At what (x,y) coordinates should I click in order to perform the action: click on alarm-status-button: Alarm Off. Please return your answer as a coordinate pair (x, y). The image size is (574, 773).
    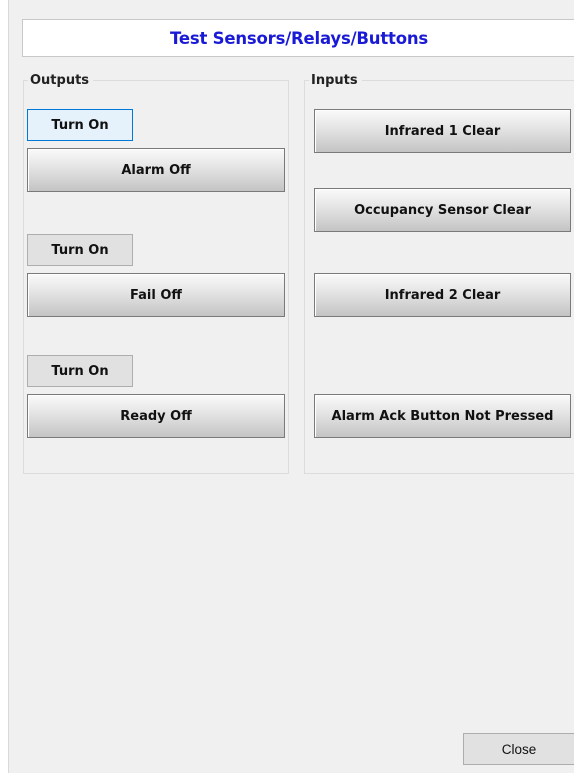
    Looking at the image, I should click on (156, 170).